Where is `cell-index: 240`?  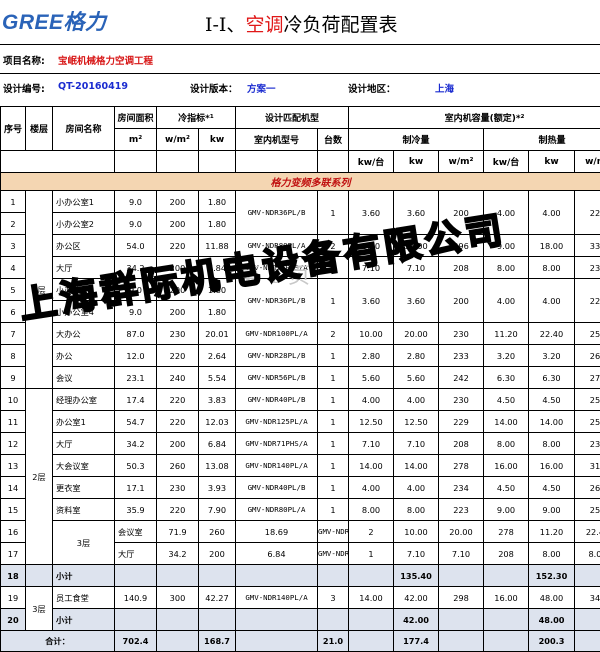 cell-index: 240 is located at coordinates (178, 378).